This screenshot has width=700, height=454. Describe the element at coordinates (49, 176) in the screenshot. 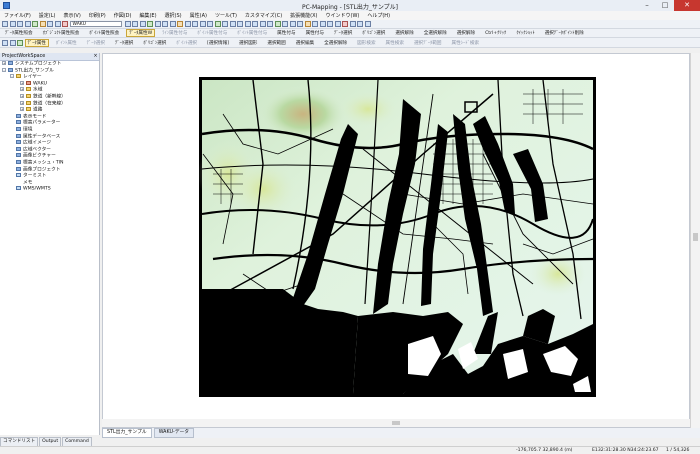

I see `tree-item: ターミスト` at that location.